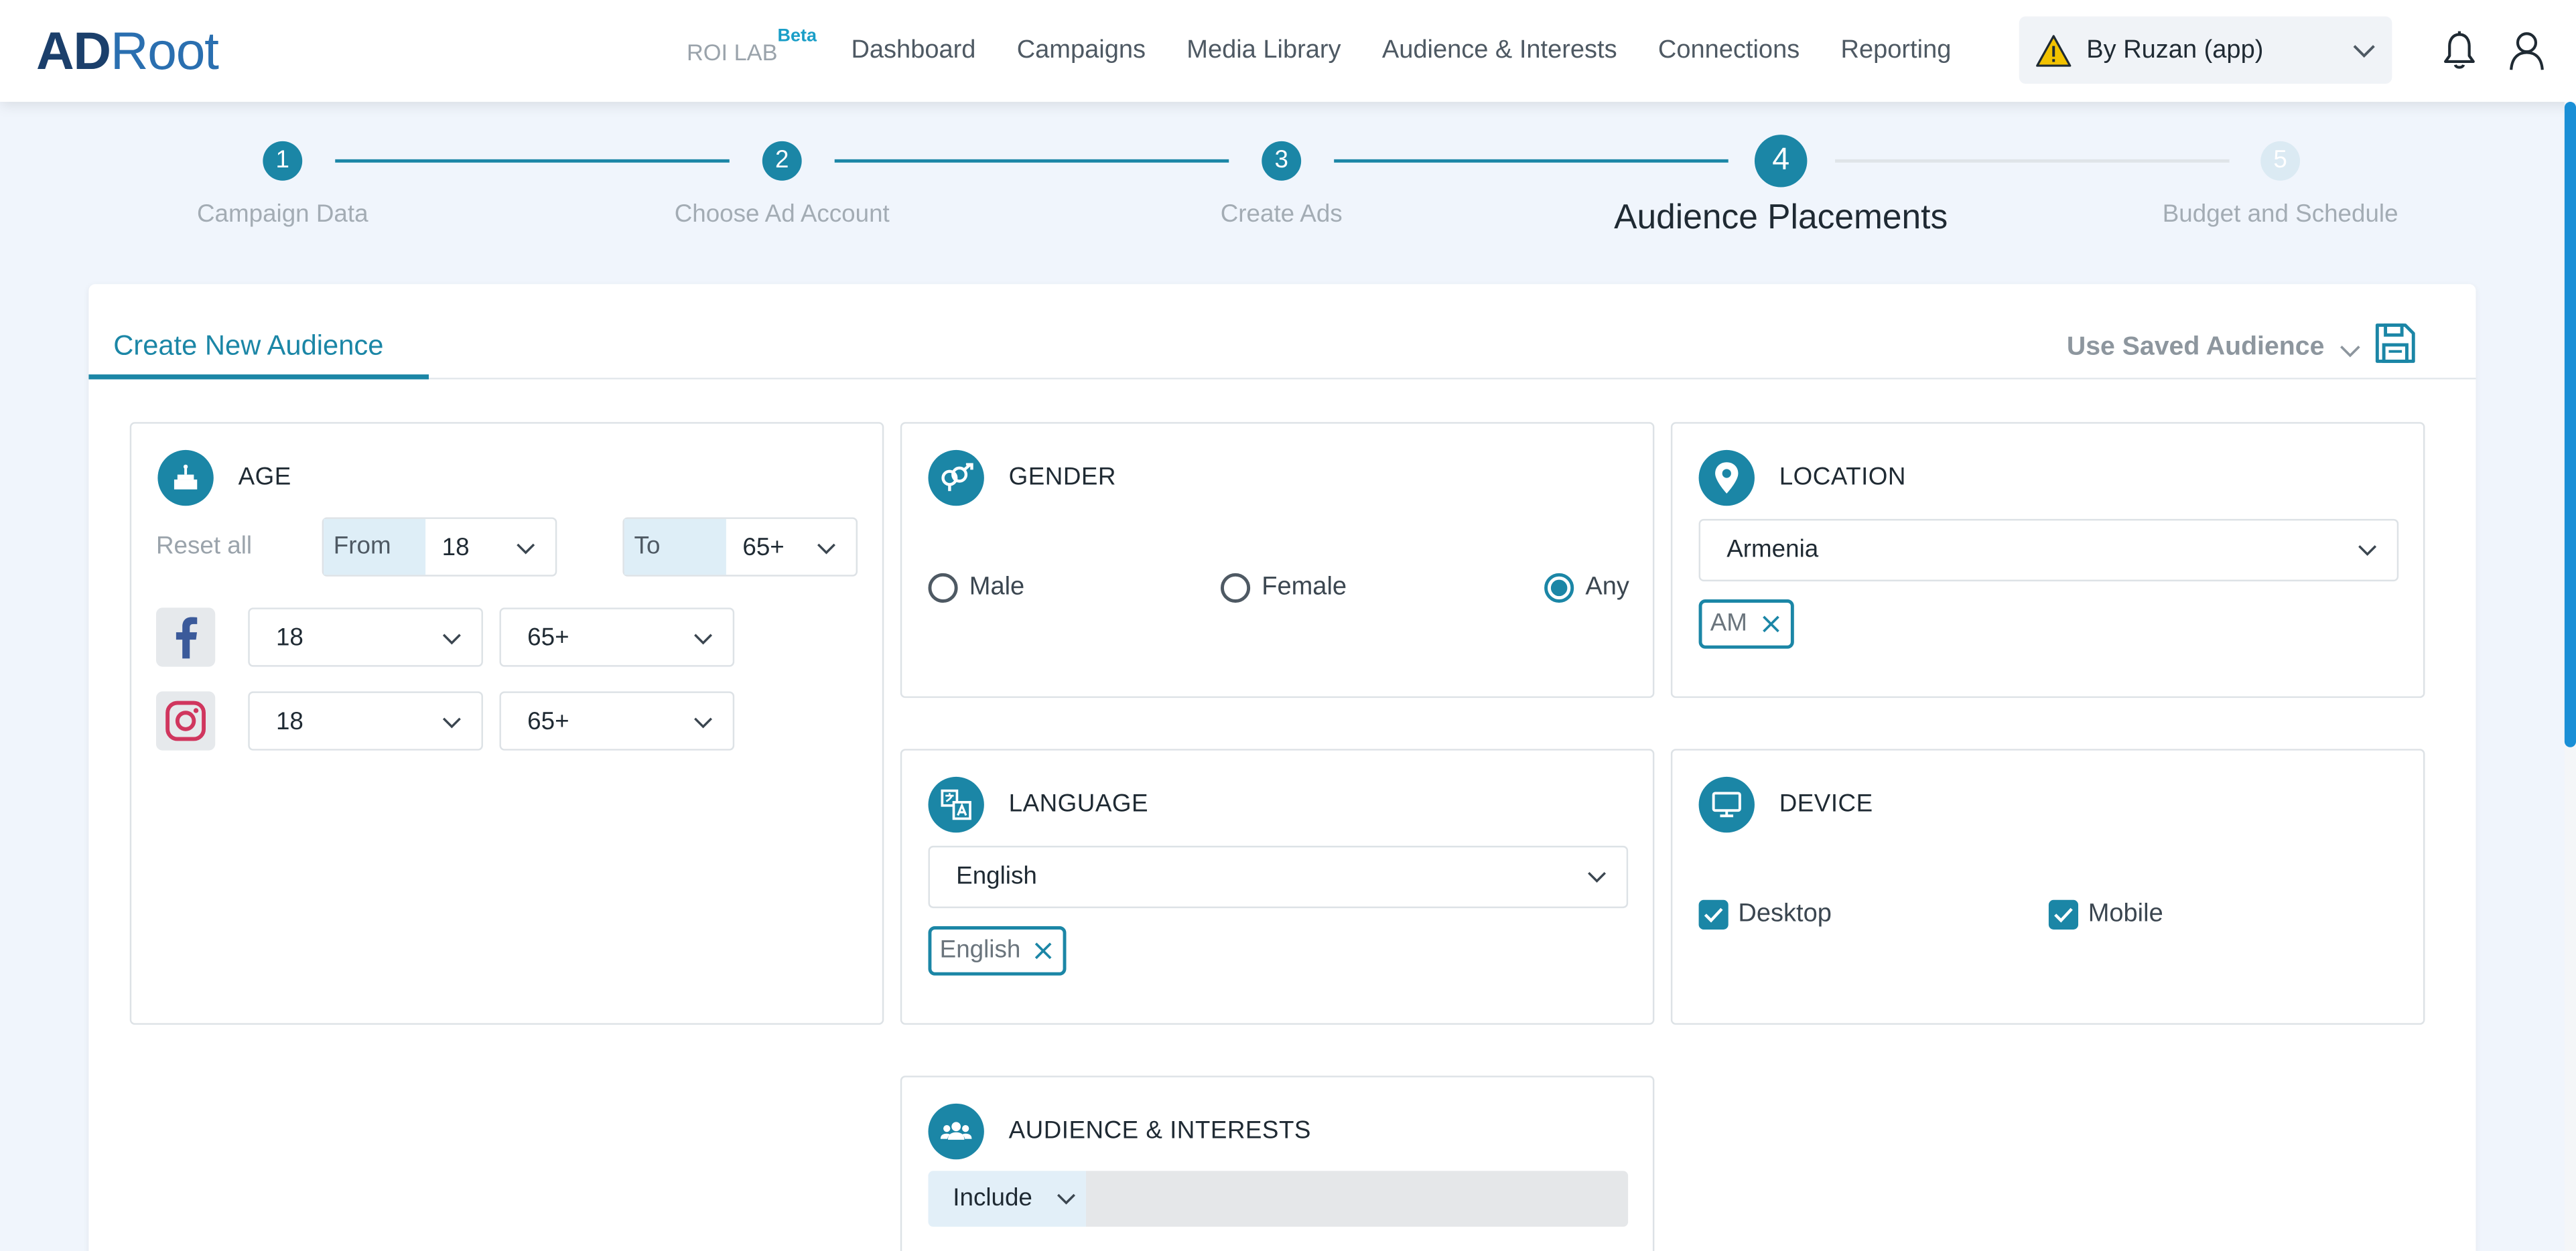  Describe the element at coordinates (289, 721) in the screenshot. I see `instagram-age-from-value: 18` at that location.